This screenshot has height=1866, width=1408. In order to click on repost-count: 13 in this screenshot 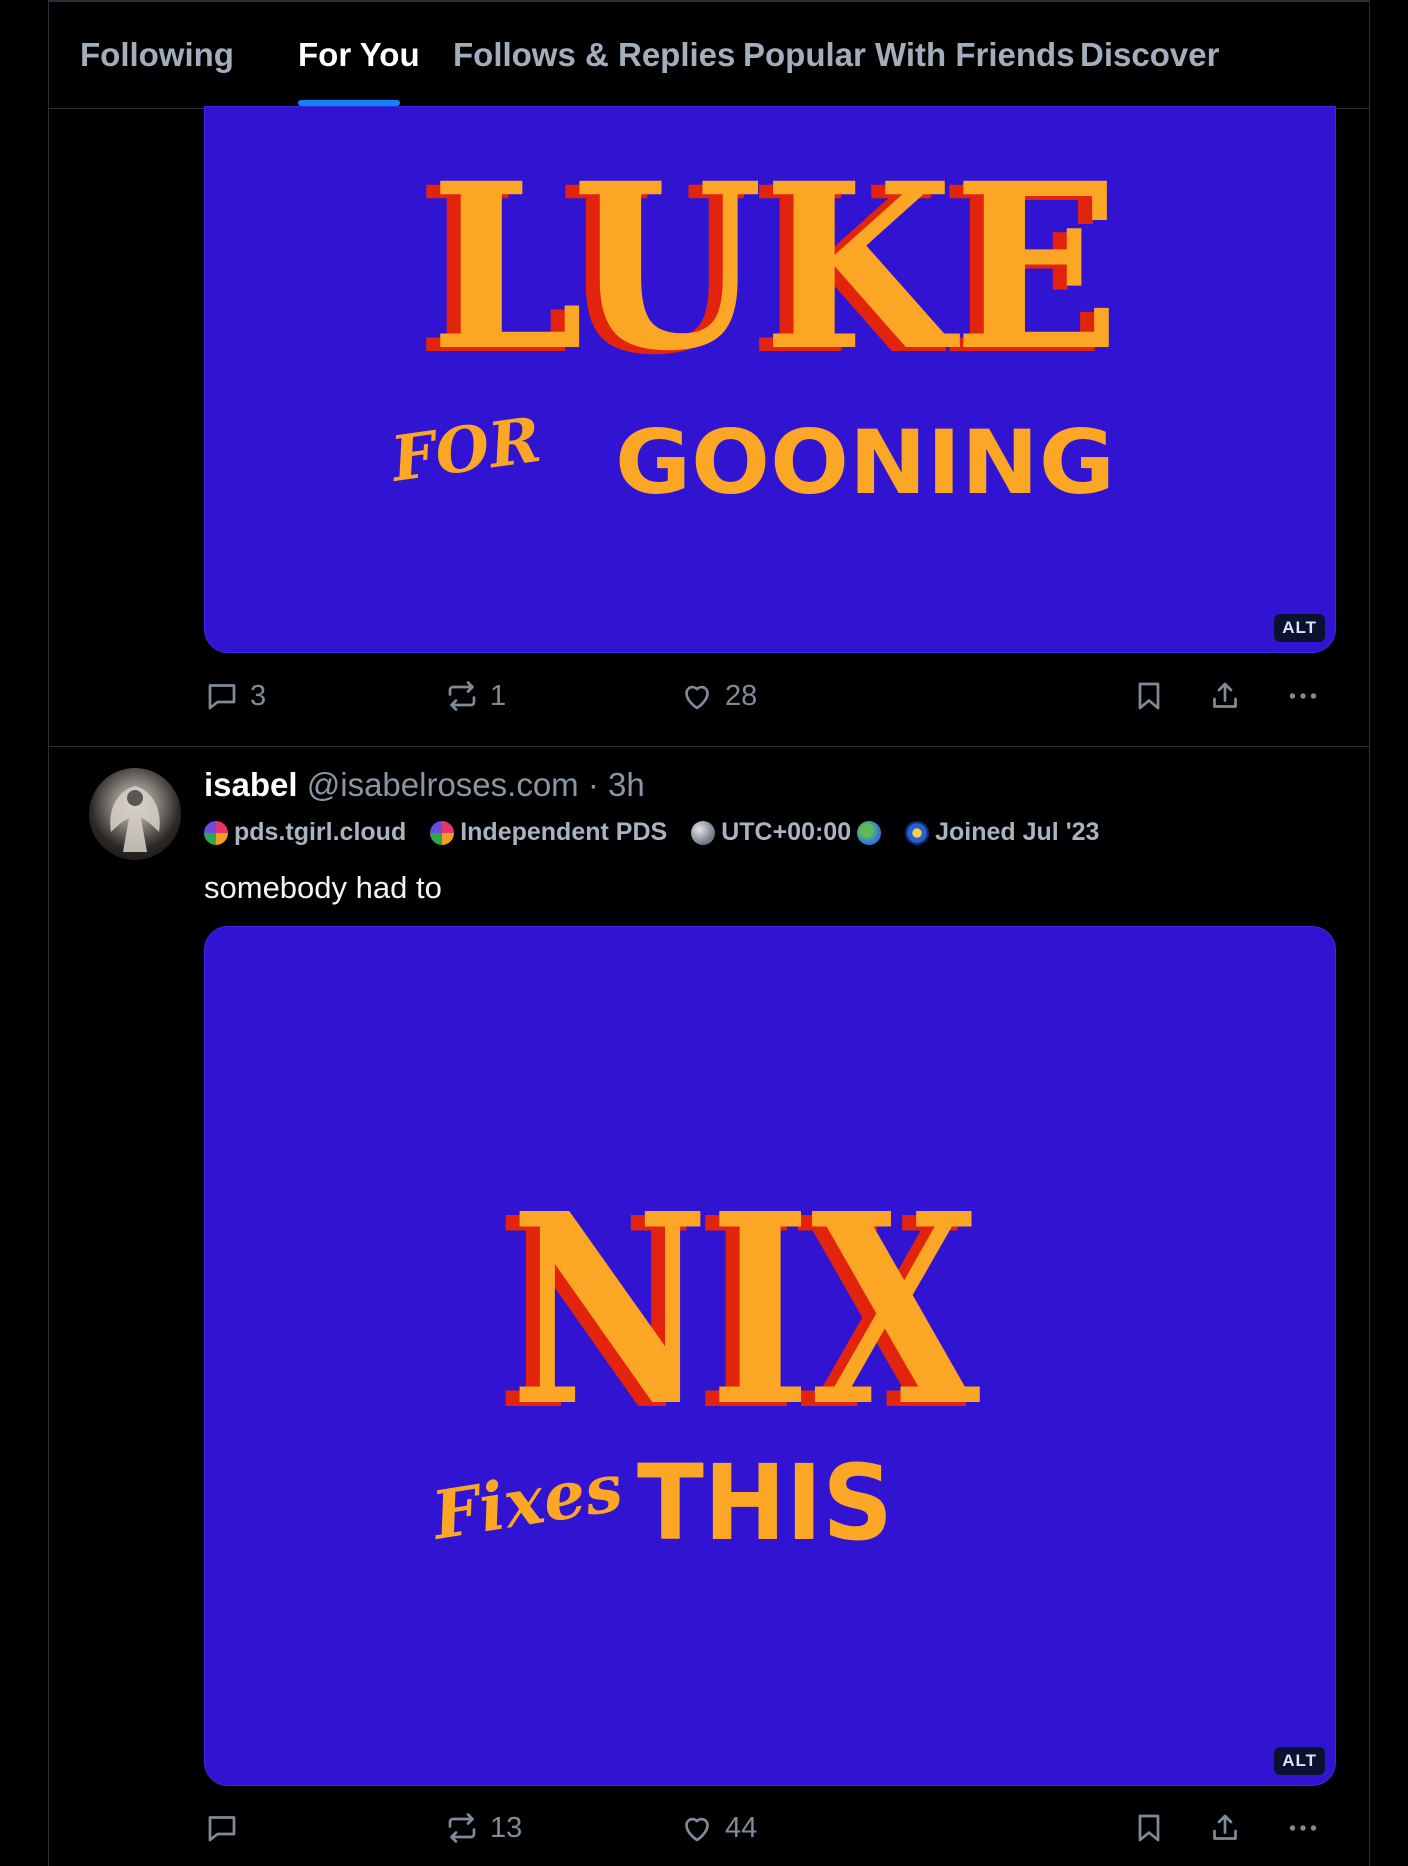, I will do `click(506, 1827)`.